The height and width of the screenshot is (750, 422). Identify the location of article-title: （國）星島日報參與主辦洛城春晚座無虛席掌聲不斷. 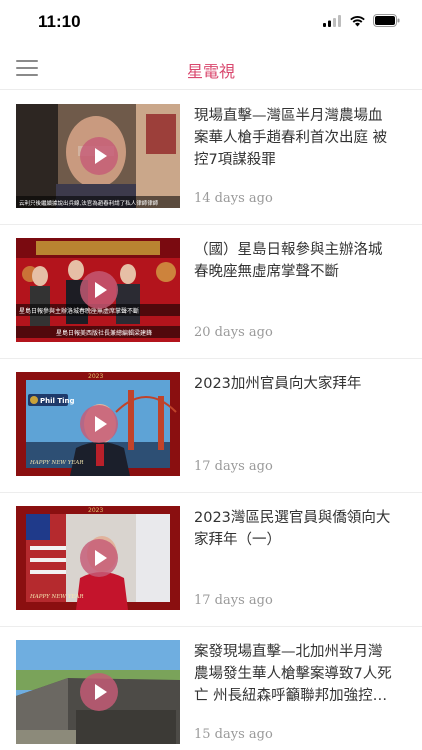
(294, 261).